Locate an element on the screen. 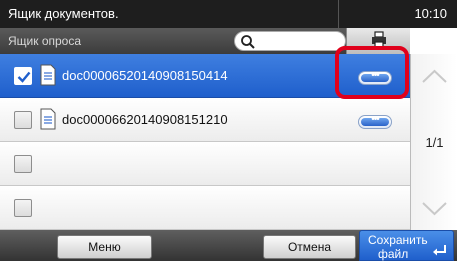 Image resolution: width=457 pixels, height=261 pixels. menu-button: Меню is located at coordinates (104, 247).